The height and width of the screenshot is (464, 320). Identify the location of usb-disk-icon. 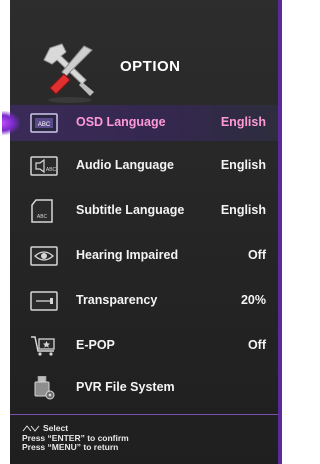
(44, 388).